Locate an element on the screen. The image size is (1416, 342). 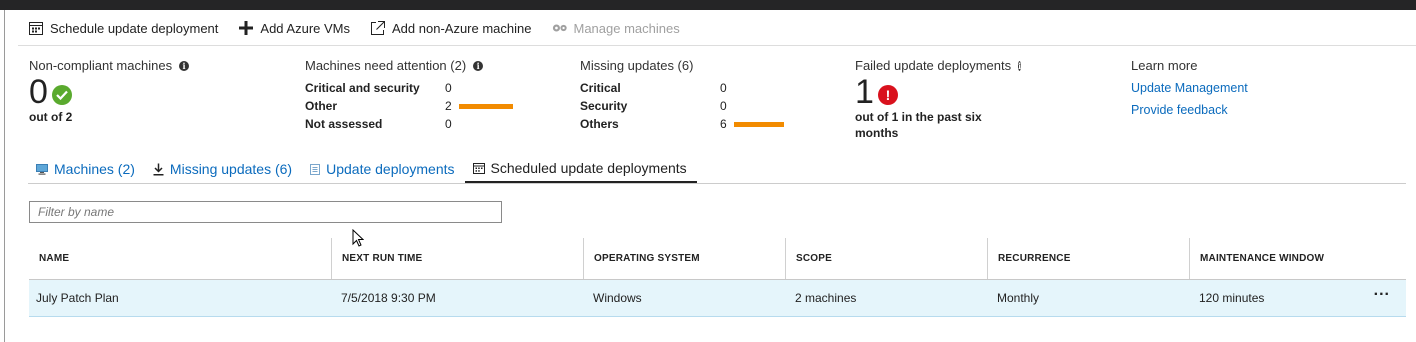
window-top-bar is located at coordinates (708, 5).